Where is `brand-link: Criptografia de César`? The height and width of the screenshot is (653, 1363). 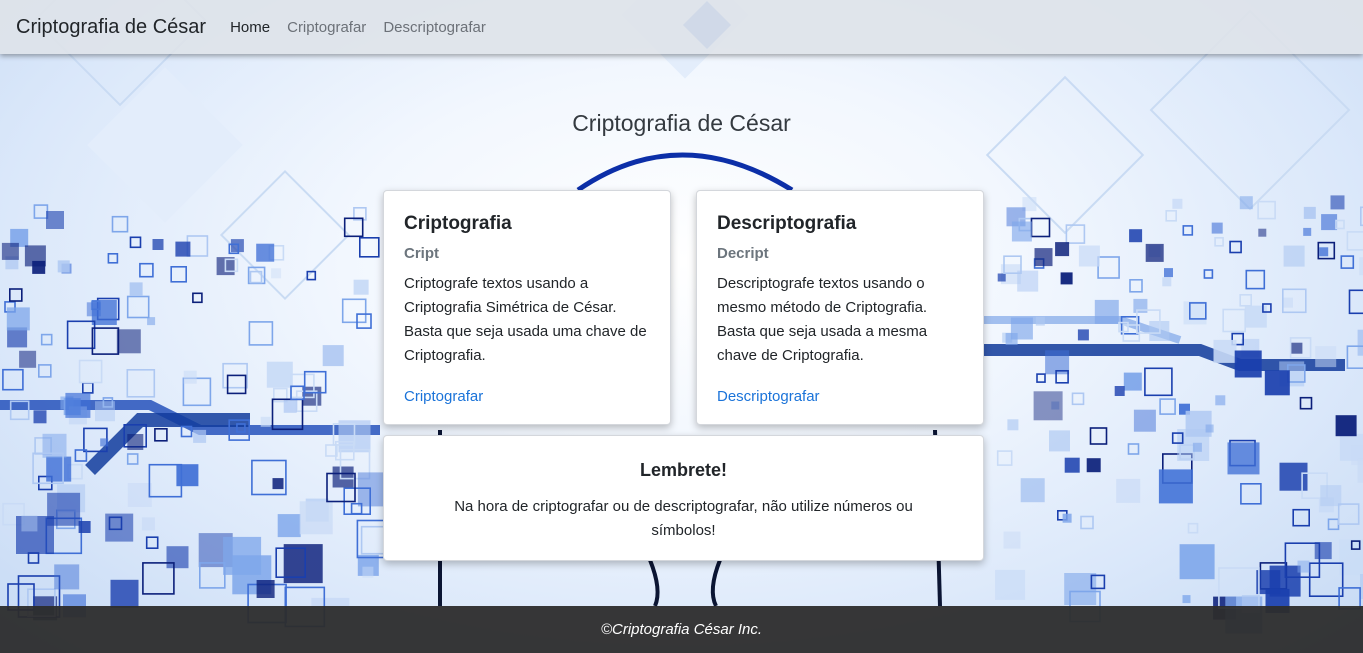 brand-link: Criptografia de César is located at coordinates (111, 27).